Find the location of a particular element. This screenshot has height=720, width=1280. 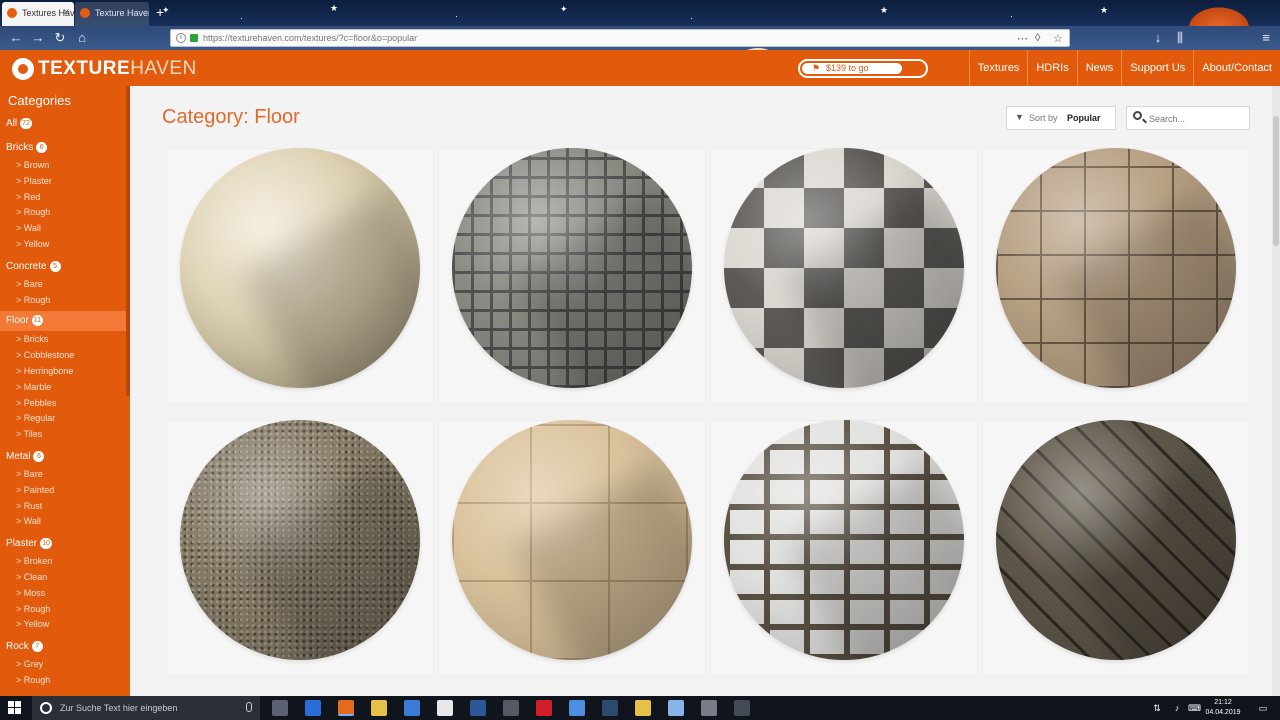

sidebar-subcategory-moss: > Moss is located at coordinates (30, 593).